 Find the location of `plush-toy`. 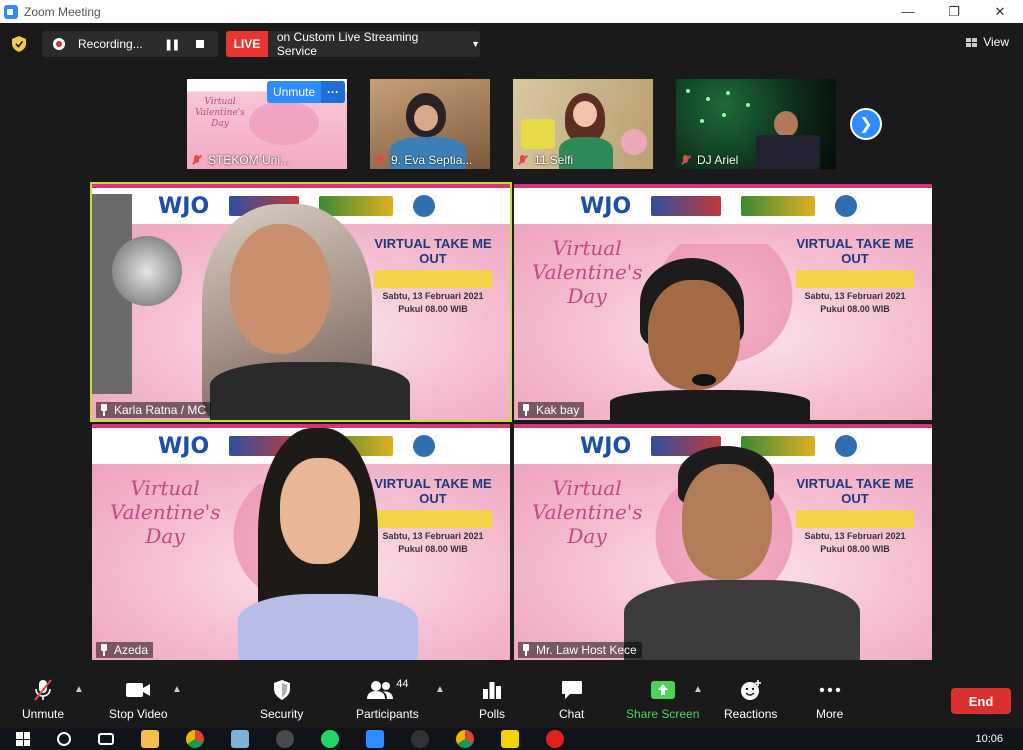

plush-toy is located at coordinates (634, 142).